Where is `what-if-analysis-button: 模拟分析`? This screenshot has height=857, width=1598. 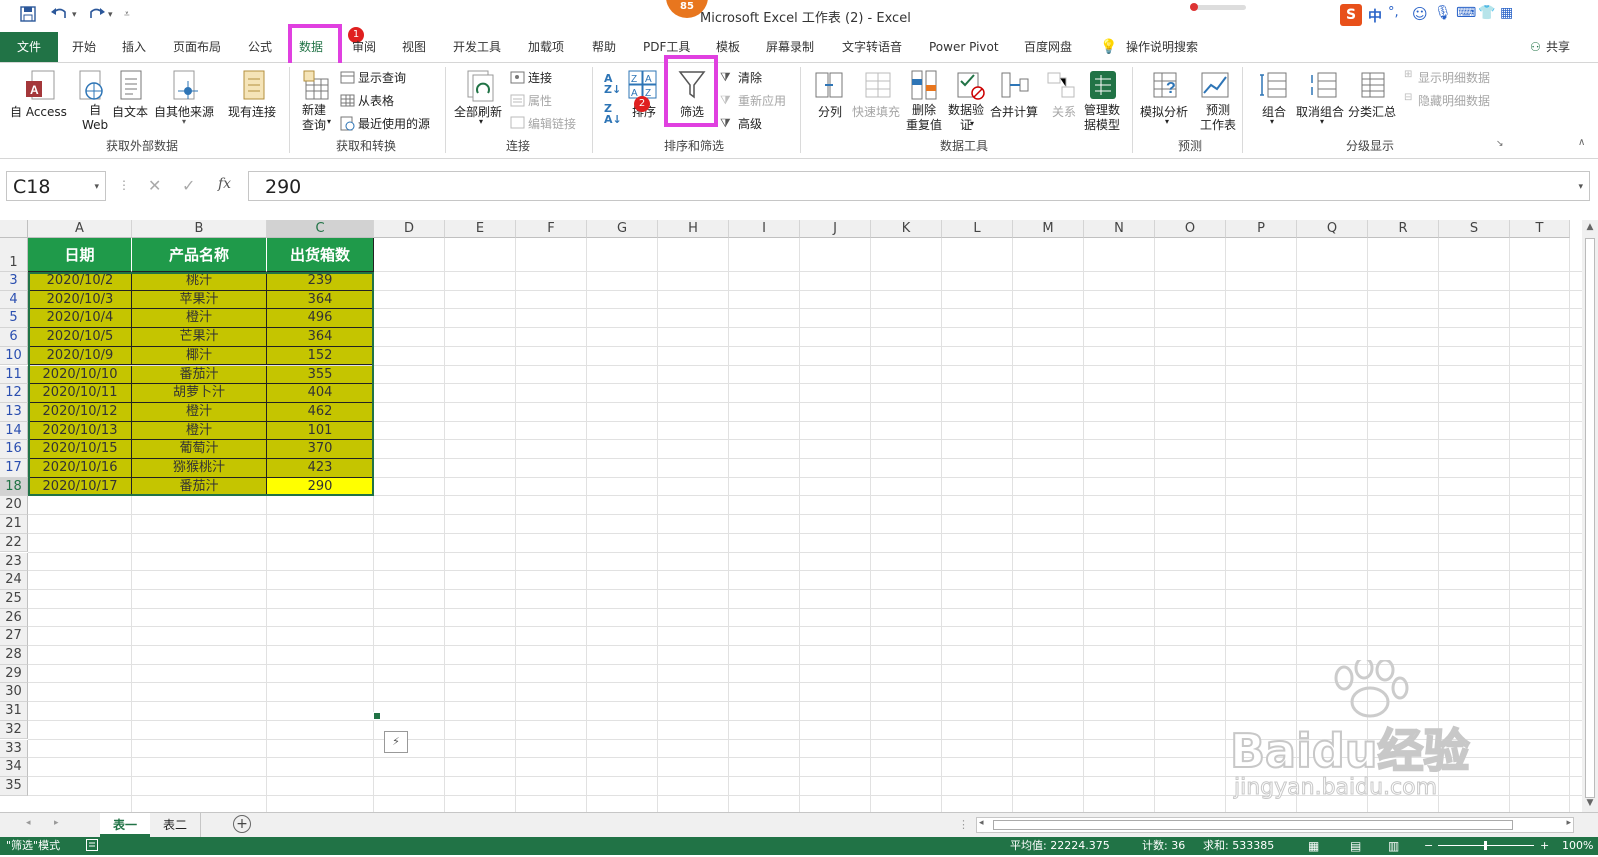
what-if-analysis-button: 模拟分析 is located at coordinates (1164, 111).